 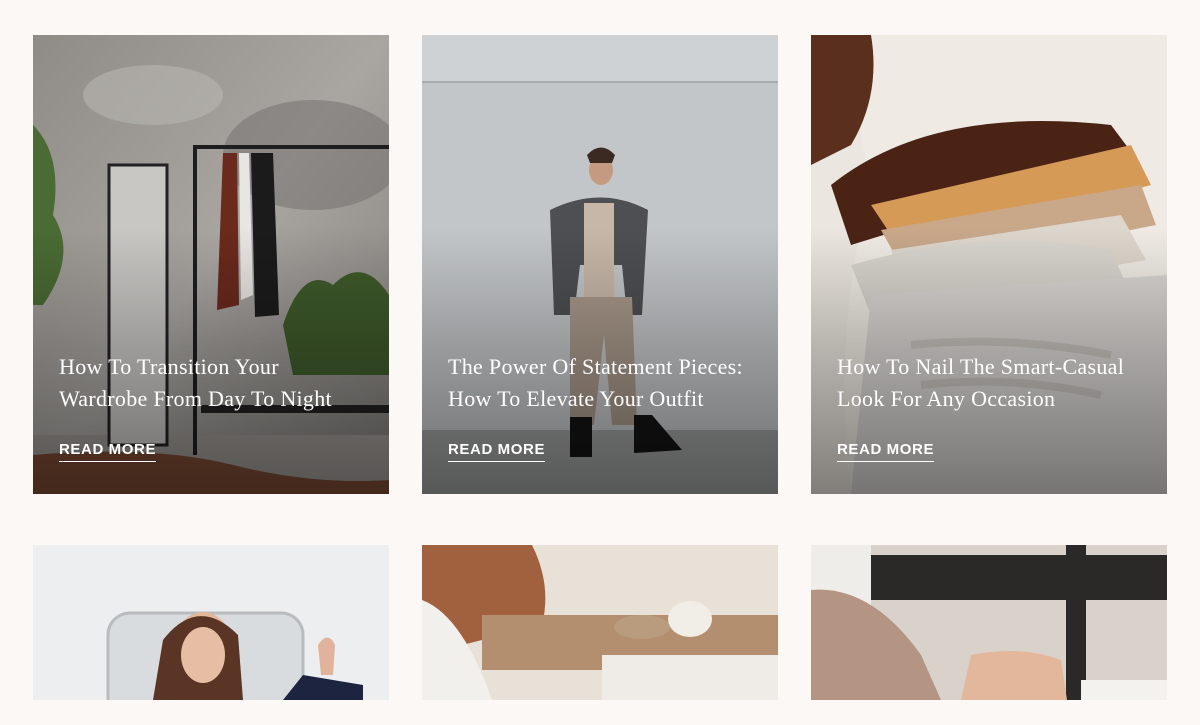 I want to click on post-card-row2-col2, so click(x=600, y=635).